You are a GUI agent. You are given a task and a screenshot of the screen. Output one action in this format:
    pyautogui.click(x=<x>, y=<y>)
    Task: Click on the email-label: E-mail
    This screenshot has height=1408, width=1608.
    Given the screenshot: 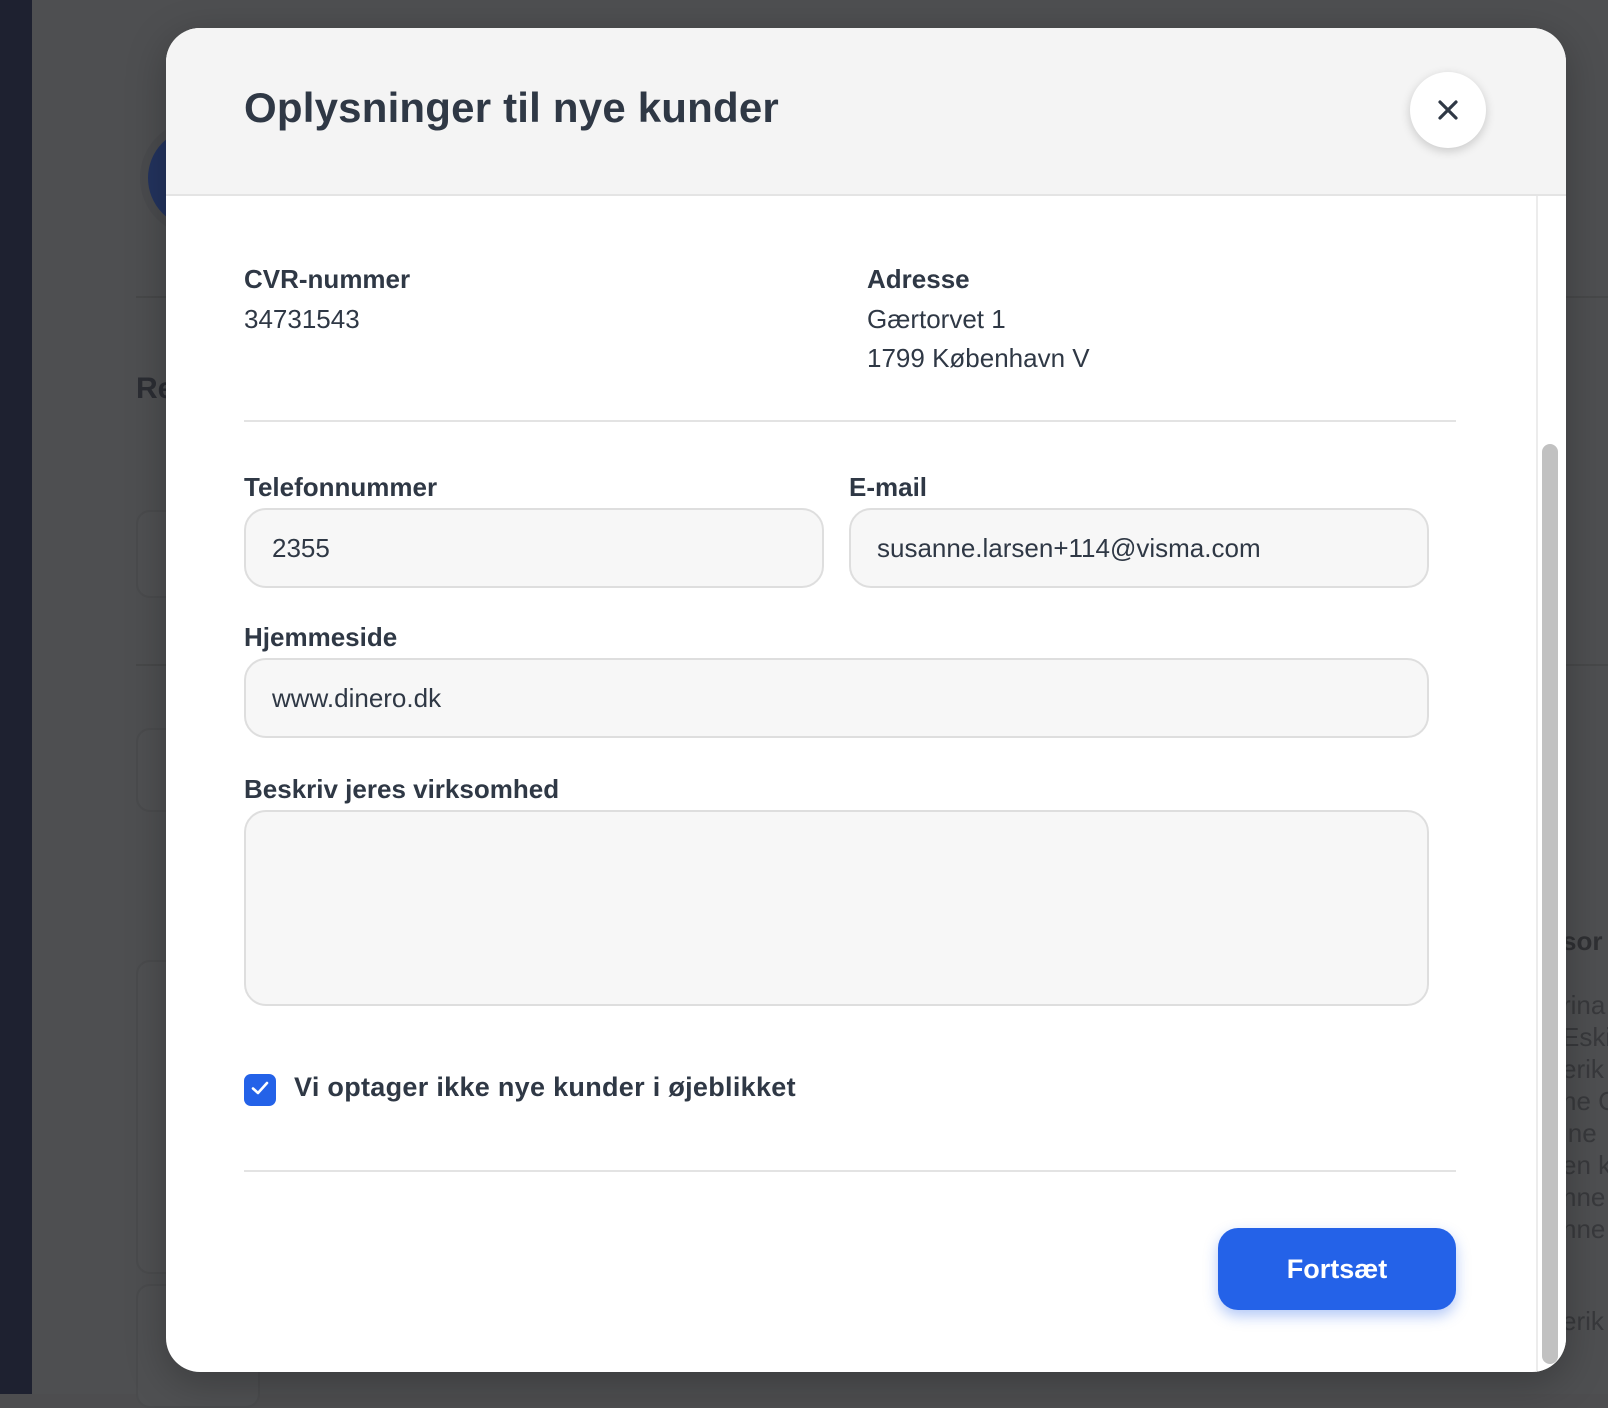 What is the action you would take?
    pyautogui.click(x=888, y=487)
    